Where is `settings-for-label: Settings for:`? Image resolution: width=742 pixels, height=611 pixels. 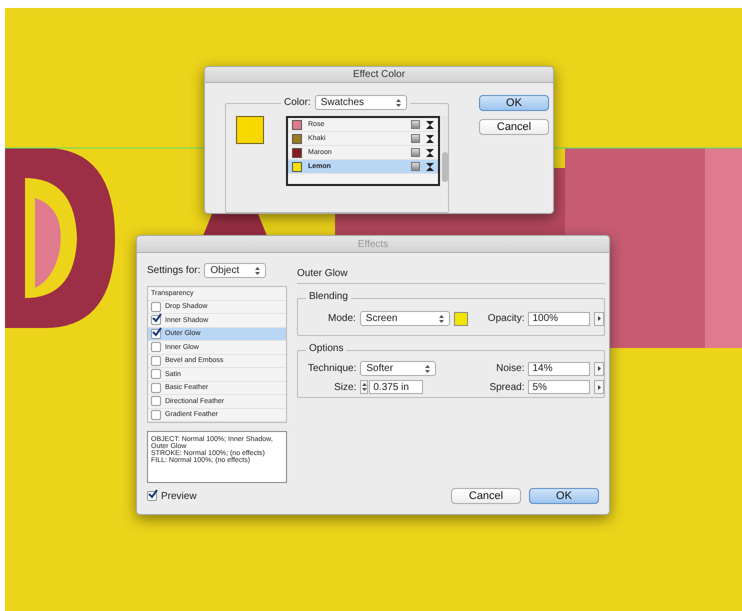
settings-for-label: Settings for: is located at coordinates (173, 270).